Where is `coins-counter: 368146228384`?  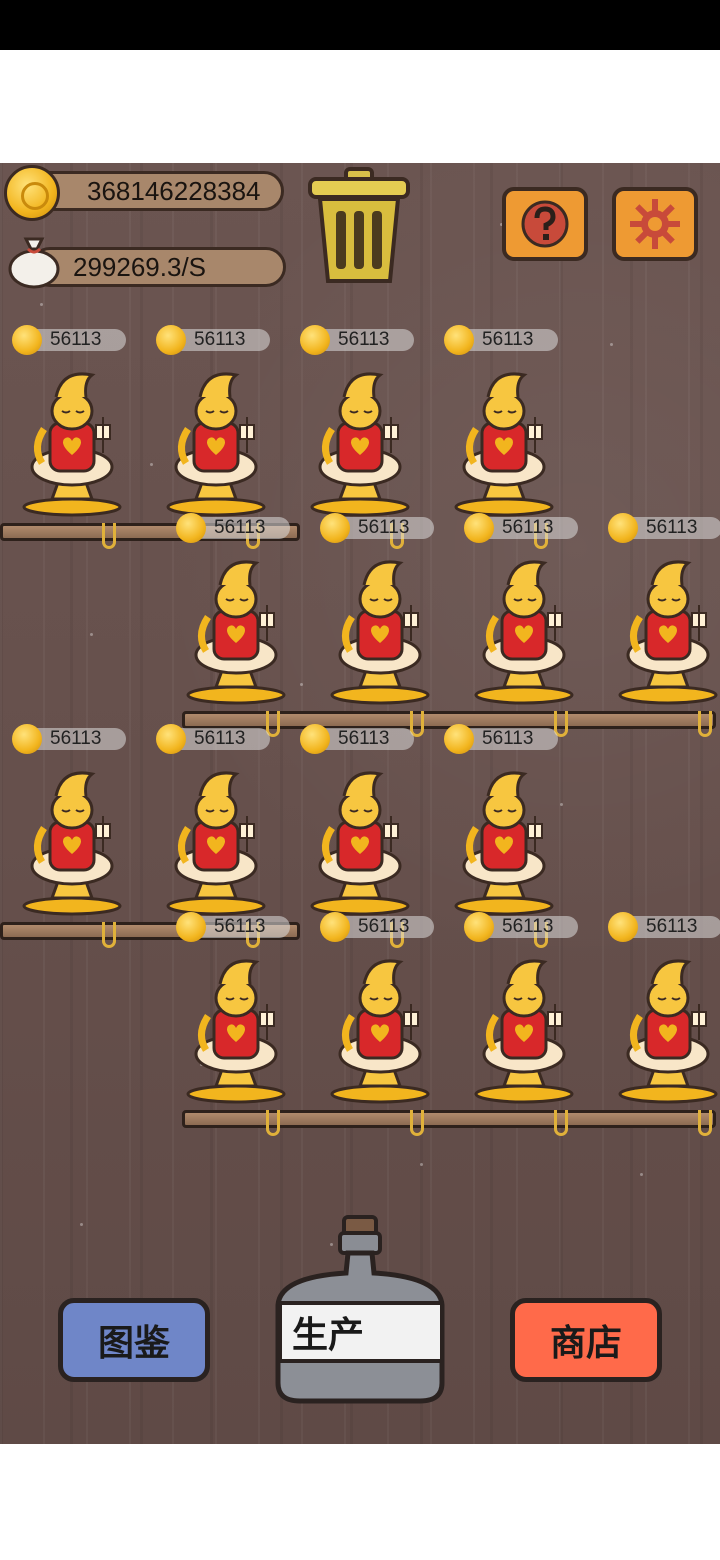 coins-counter: 368146228384 is located at coordinates (156, 191).